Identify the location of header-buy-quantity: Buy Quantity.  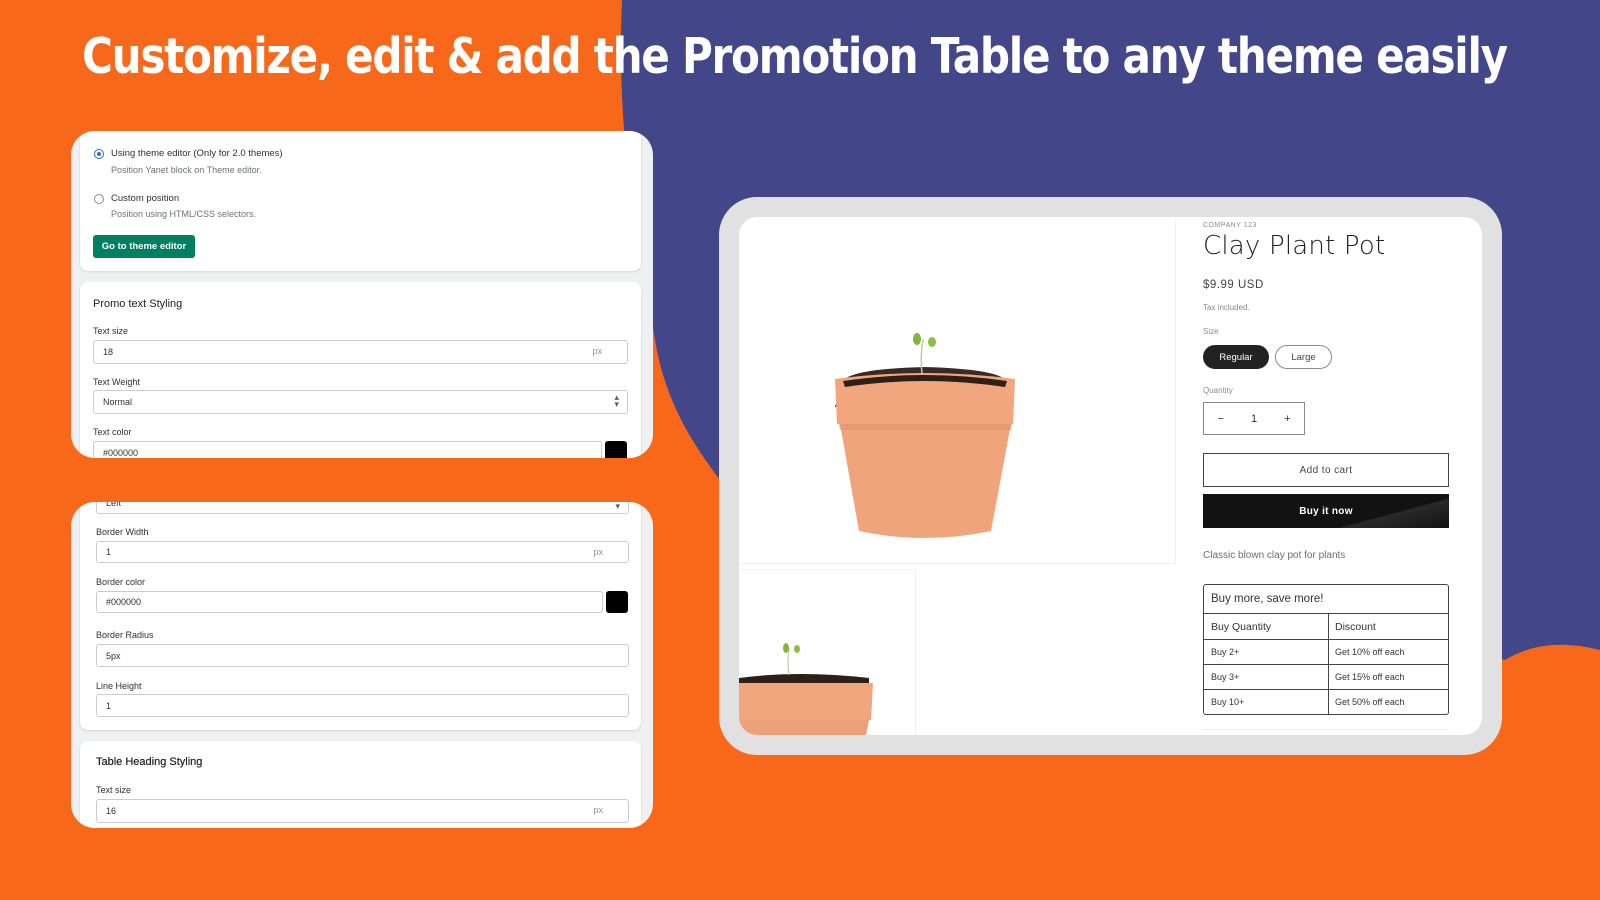
(1266, 626).